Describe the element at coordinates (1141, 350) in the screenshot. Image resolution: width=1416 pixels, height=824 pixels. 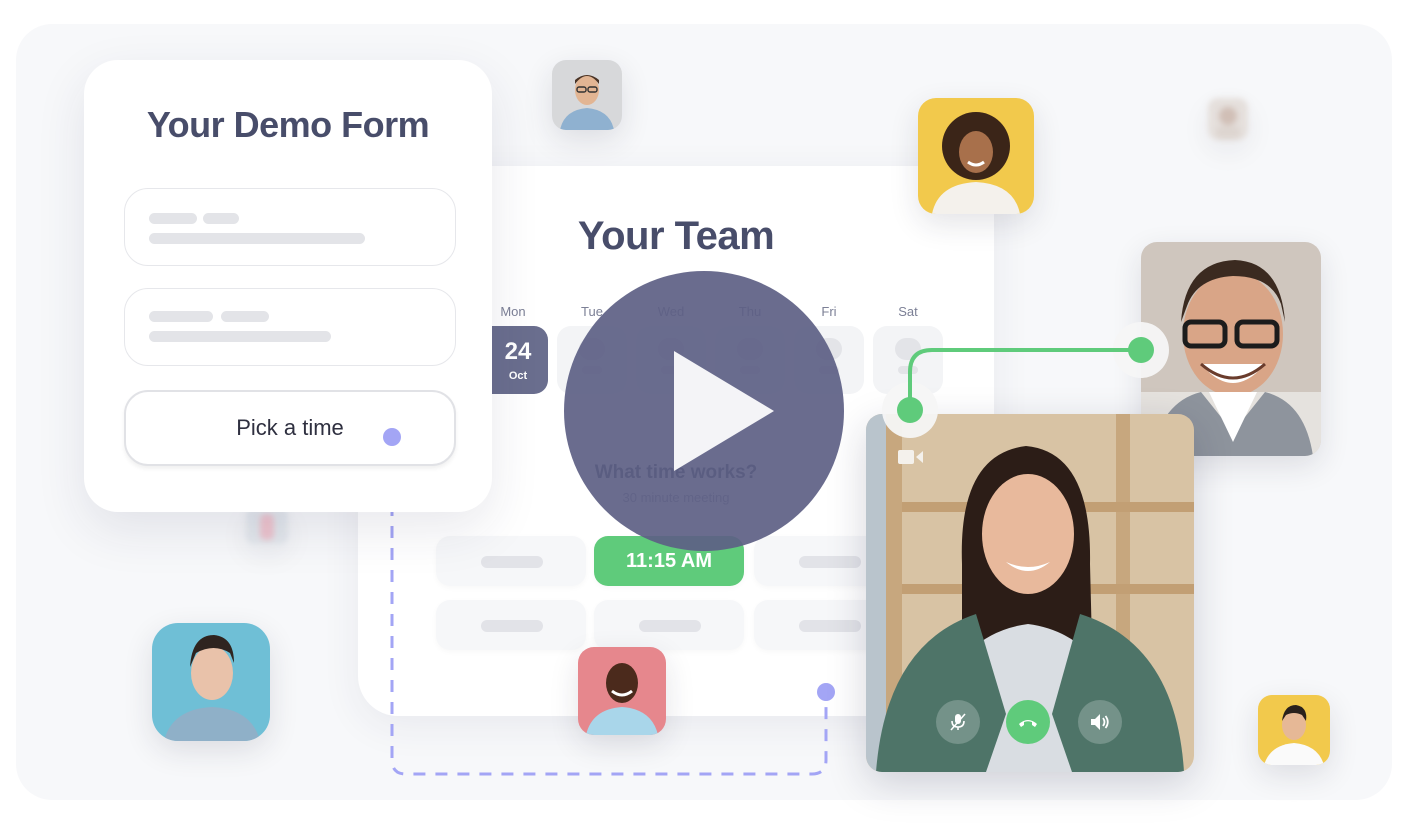
I see `connector-dot-right` at that location.